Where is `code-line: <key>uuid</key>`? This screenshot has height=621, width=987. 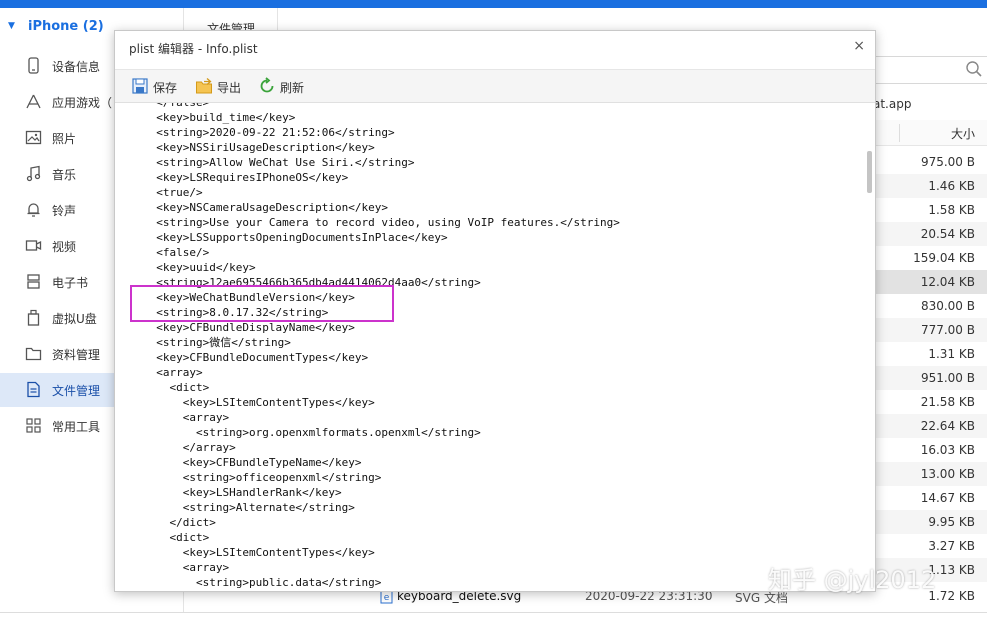 code-line: <key>uuid</key> is located at coordinates (199, 267).